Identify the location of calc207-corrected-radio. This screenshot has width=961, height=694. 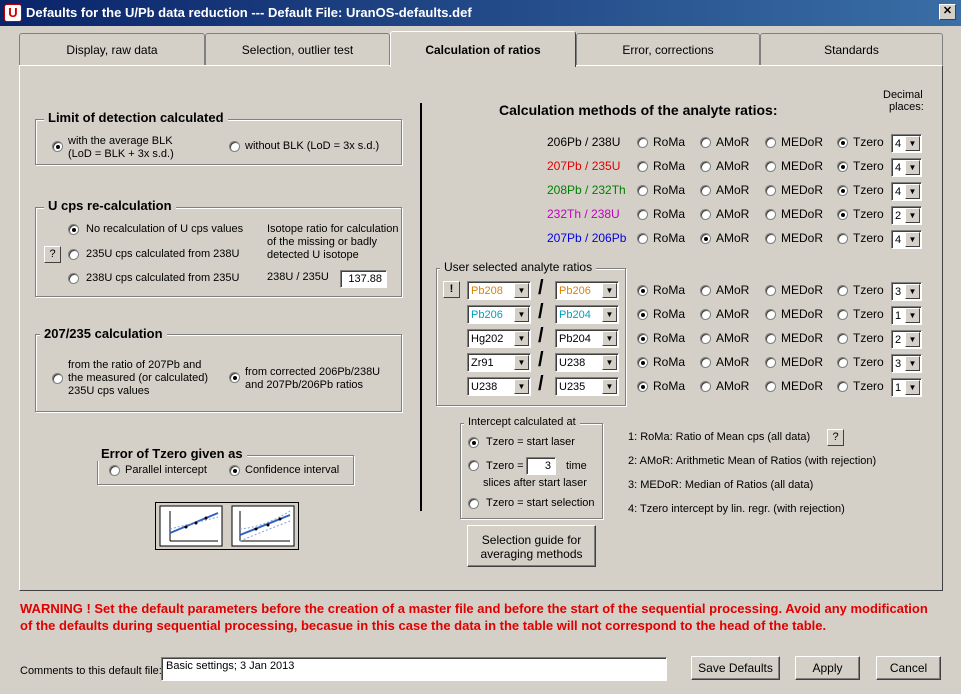
(234, 377).